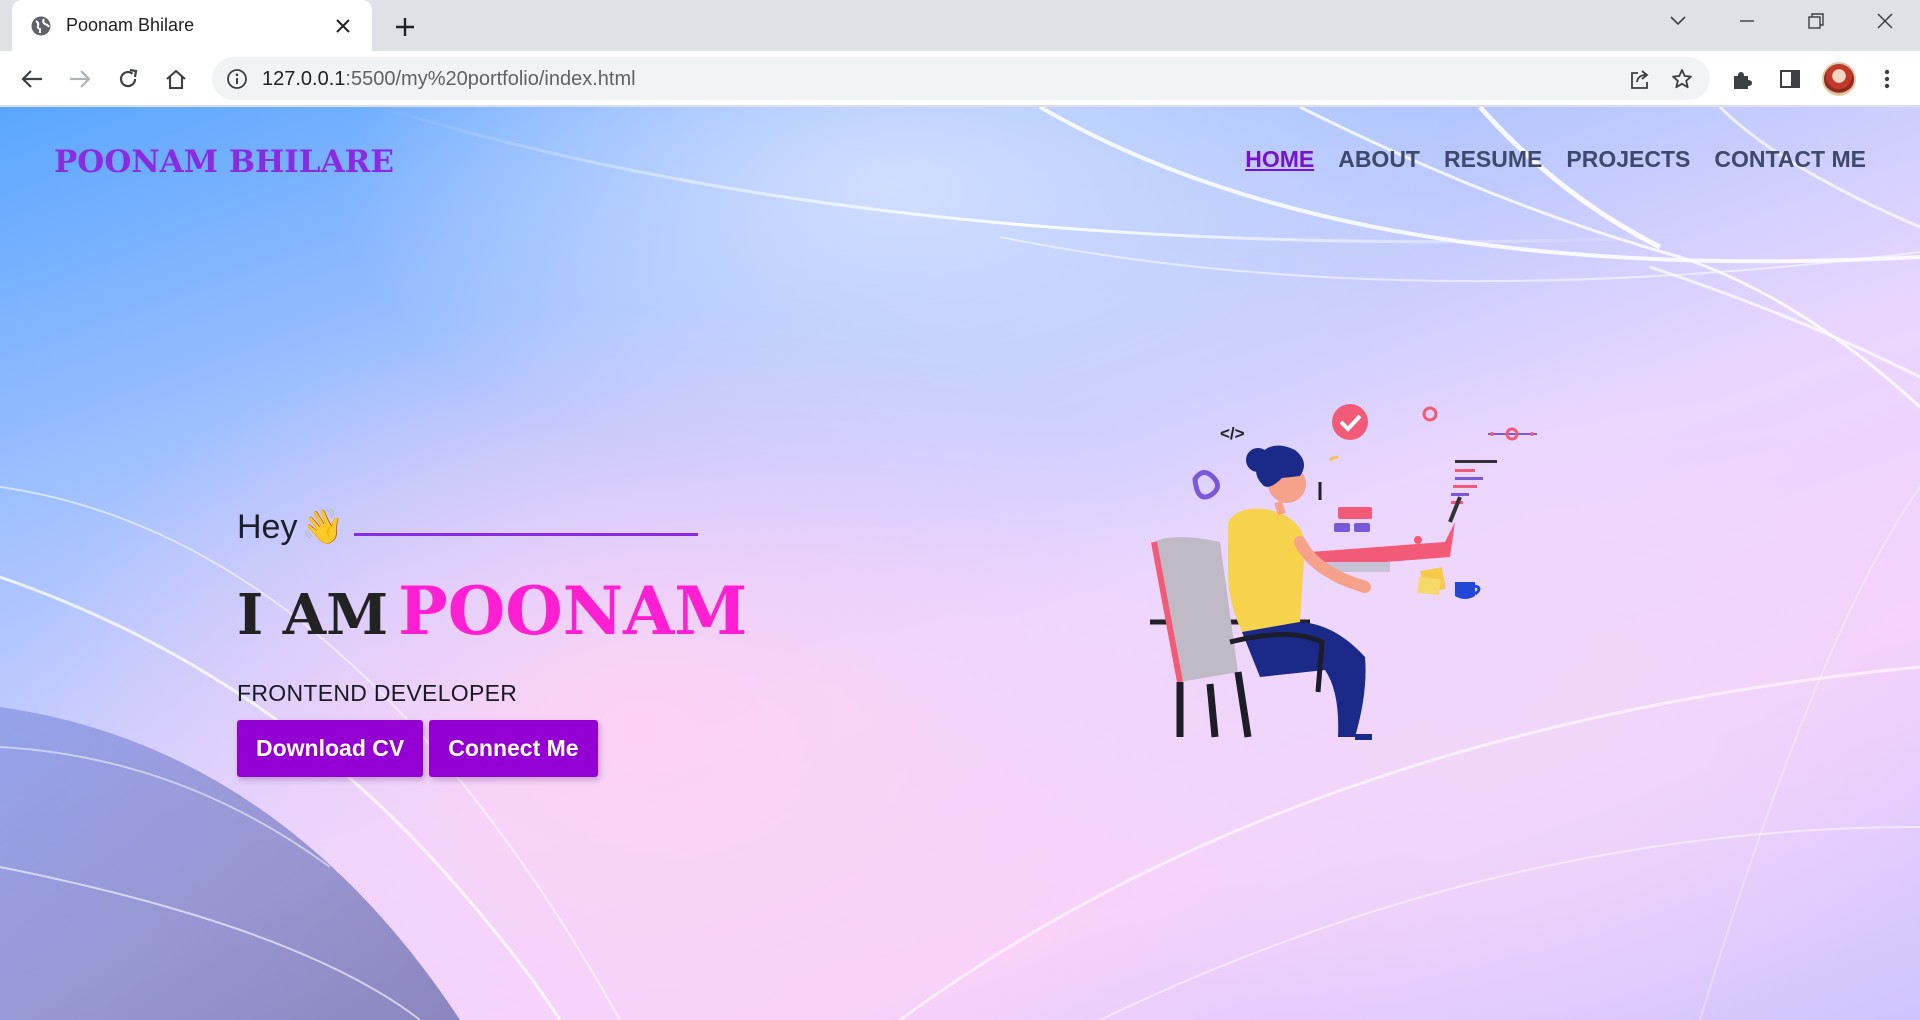 This screenshot has width=1920, height=1020. Describe the element at coordinates (130, 25) in the screenshot. I see `tab-title: Poonam Bhilare` at that location.